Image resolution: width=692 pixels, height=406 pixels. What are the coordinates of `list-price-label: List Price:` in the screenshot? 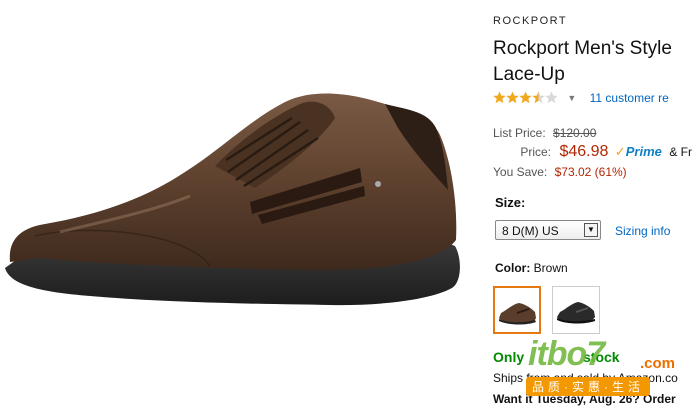 It's located at (519, 133).